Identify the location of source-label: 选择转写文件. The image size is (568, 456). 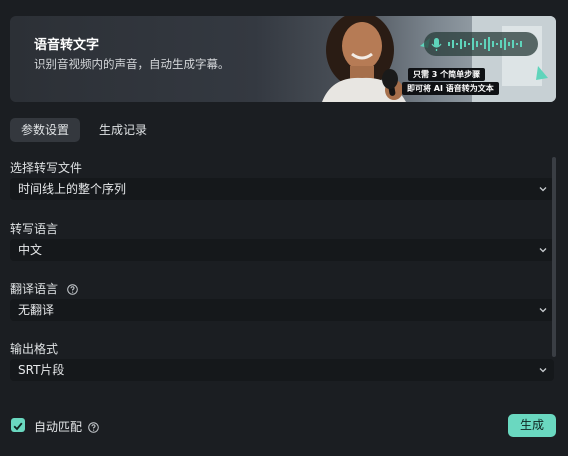
(46, 168).